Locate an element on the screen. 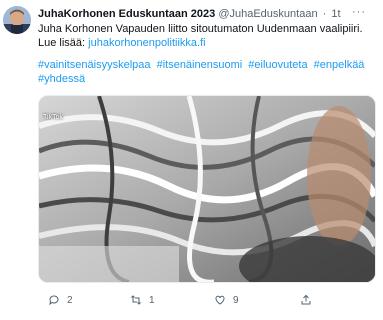 The image size is (383, 320). heart-icon is located at coordinates (220, 300).